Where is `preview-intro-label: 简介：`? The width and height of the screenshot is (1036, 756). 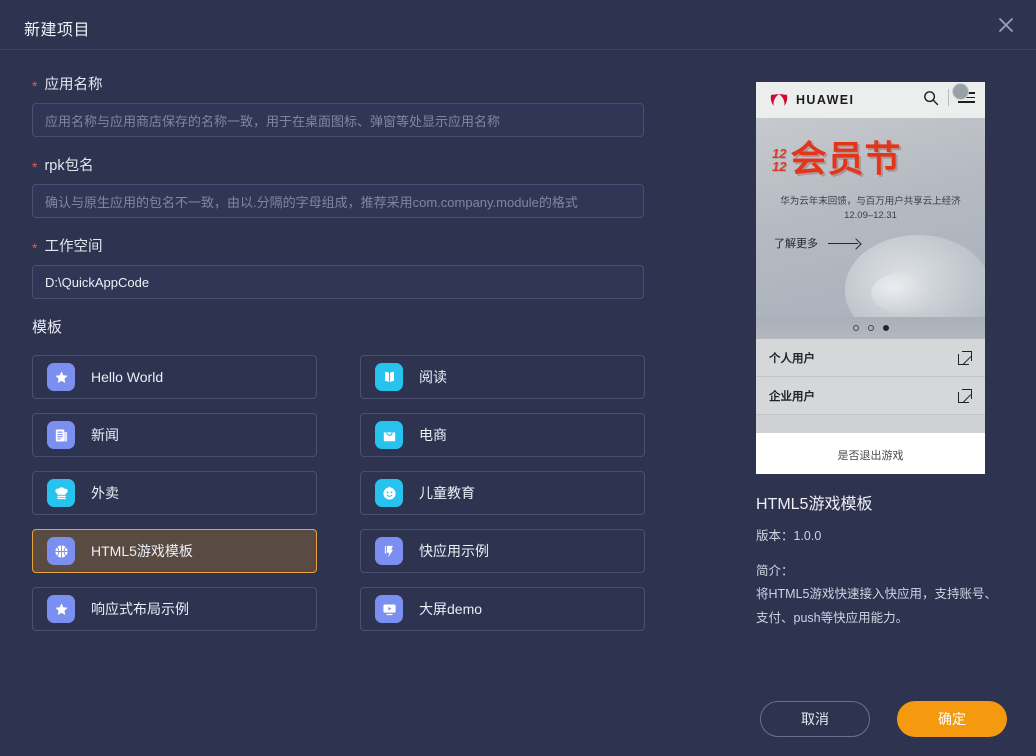 preview-intro-label: 简介： is located at coordinates (775, 571).